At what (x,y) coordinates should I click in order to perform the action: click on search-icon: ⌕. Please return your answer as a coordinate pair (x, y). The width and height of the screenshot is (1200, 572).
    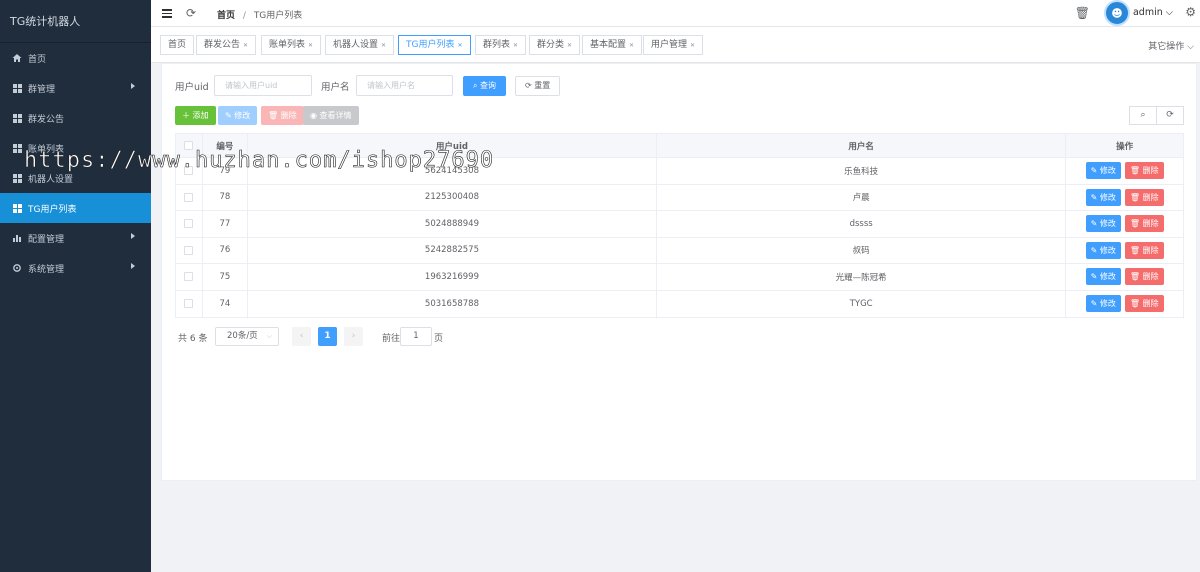
    Looking at the image, I should click on (1143, 115).